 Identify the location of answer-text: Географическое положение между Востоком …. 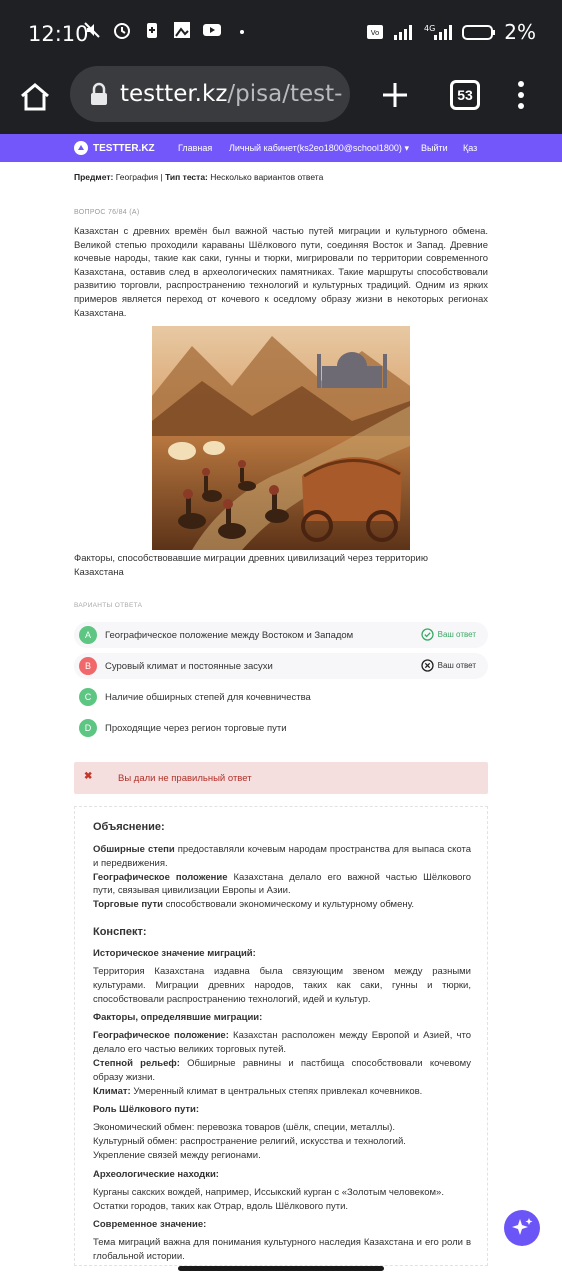
(229, 635).